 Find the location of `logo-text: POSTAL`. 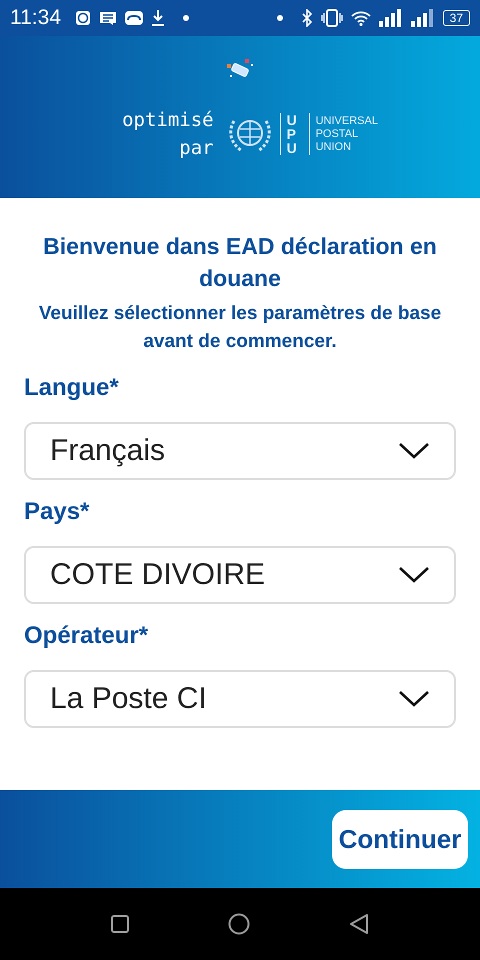

logo-text: POSTAL is located at coordinates (338, 134).